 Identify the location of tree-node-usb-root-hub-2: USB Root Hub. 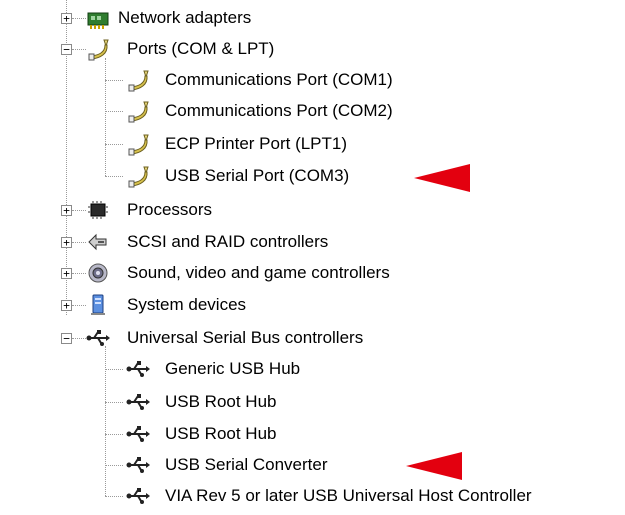
(312, 434).